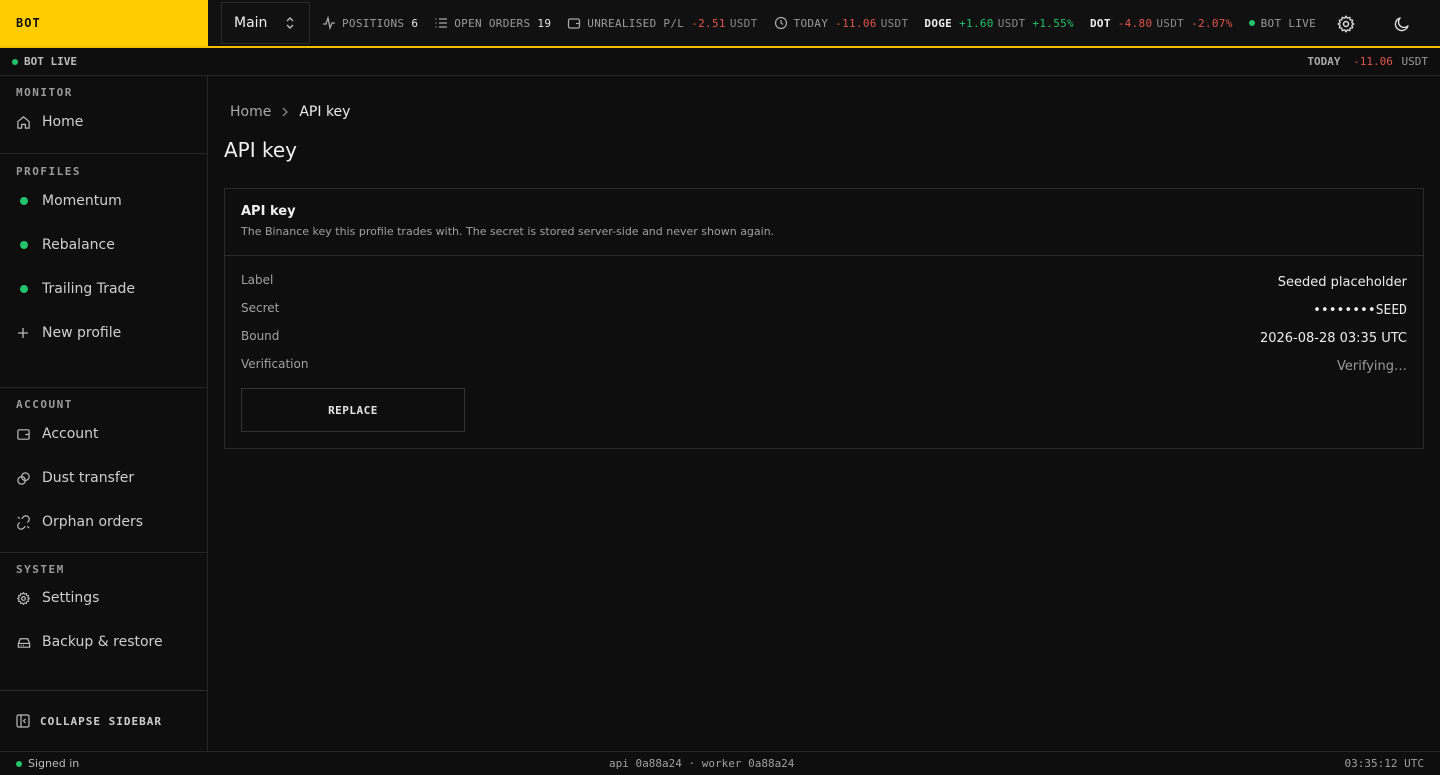 This screenshot has width=1440, height=775. I want to click on field-key: Secret, so click(260, 308).